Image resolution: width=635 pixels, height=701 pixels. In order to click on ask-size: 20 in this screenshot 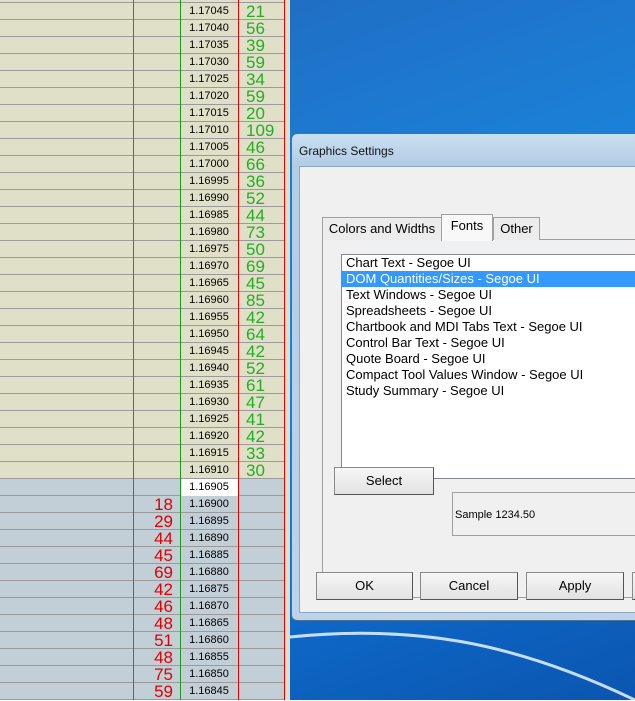, I will do `click(261, 113)`.